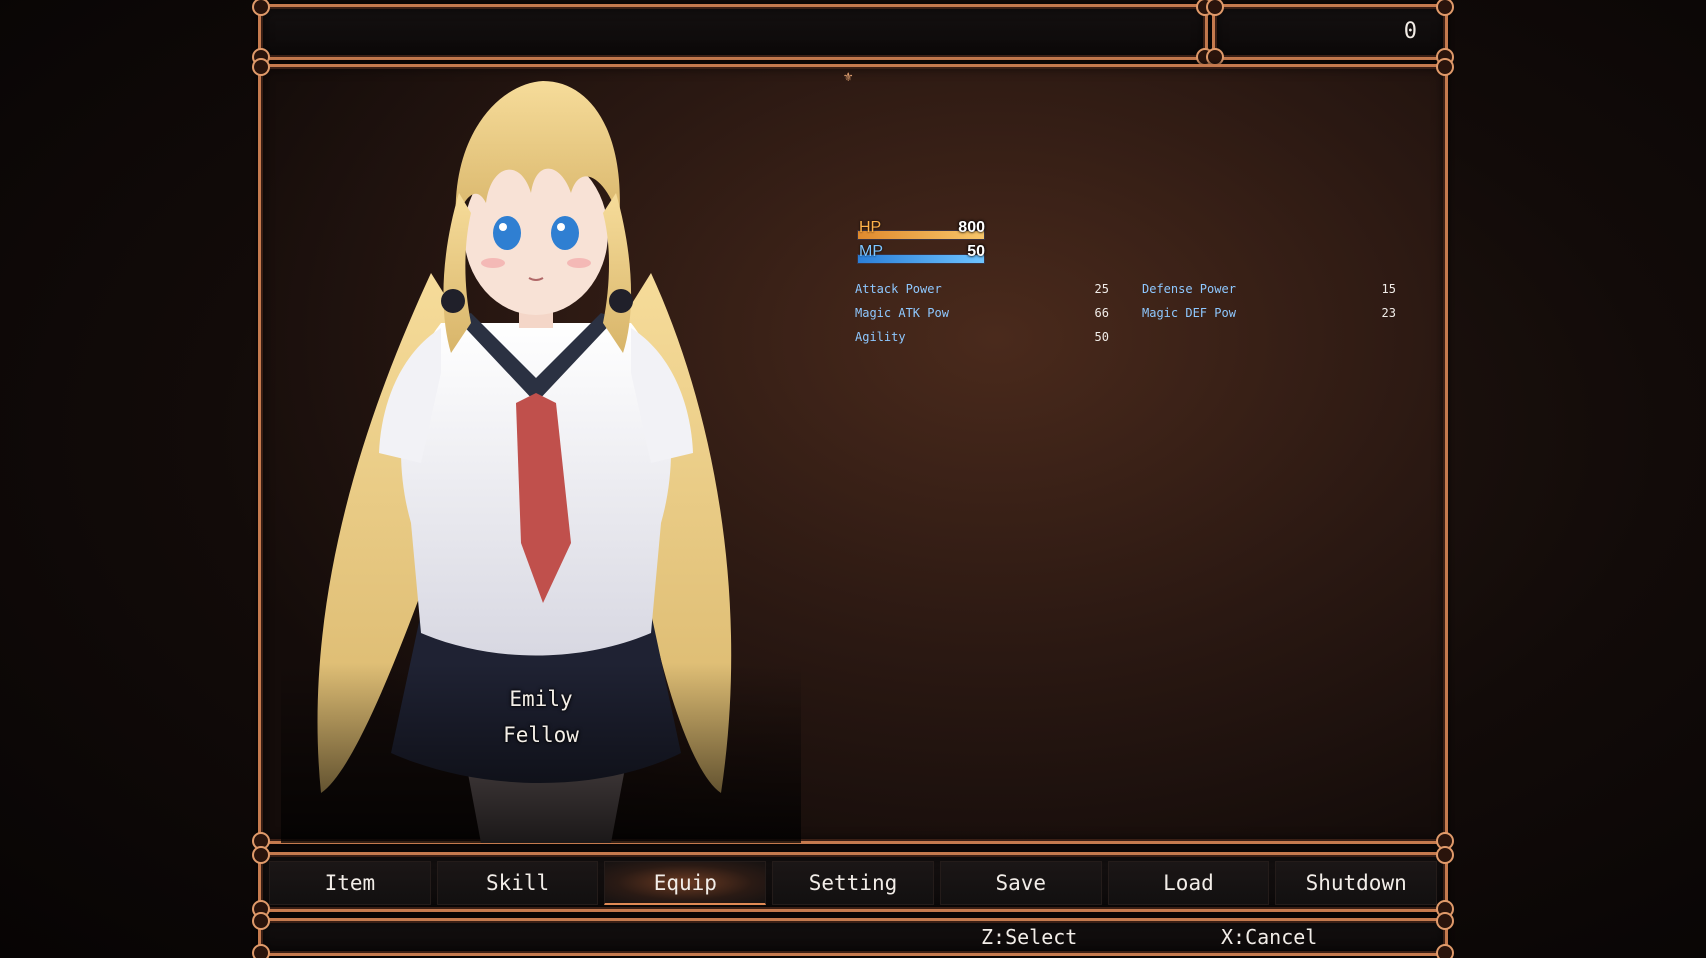 The height and width of the screenshot is (958, 1706). I want to click on param-agility-value: 50, so click(1101, 337).